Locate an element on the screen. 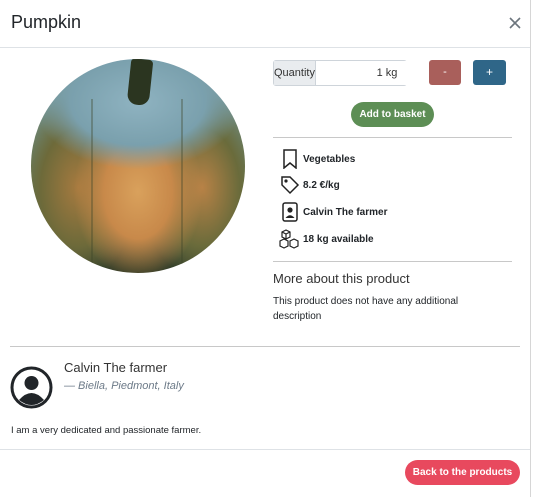  bookmark-icon is located at coordinates (290, 159).